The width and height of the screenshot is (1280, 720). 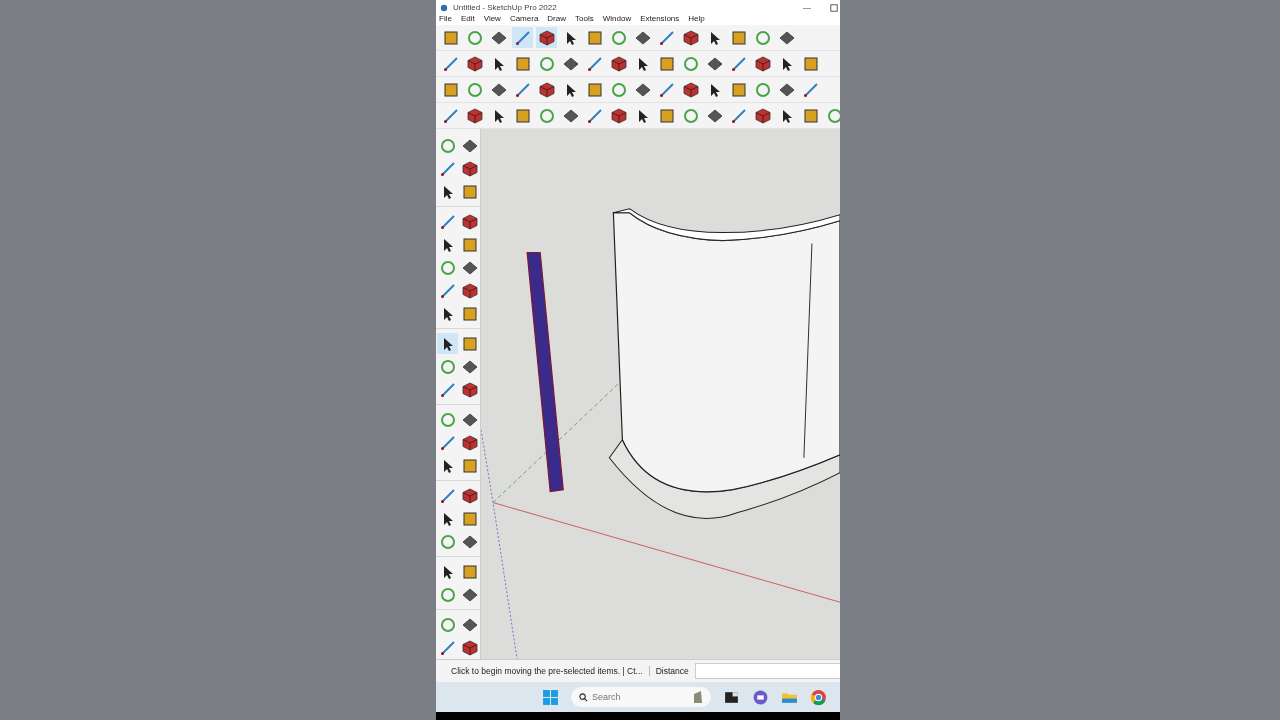 What do you see at coordinates (505, 7) in the screenshot?
I see `window-title: Untitled - SketchUp Pro 2022` at bounding box center [505, 7].